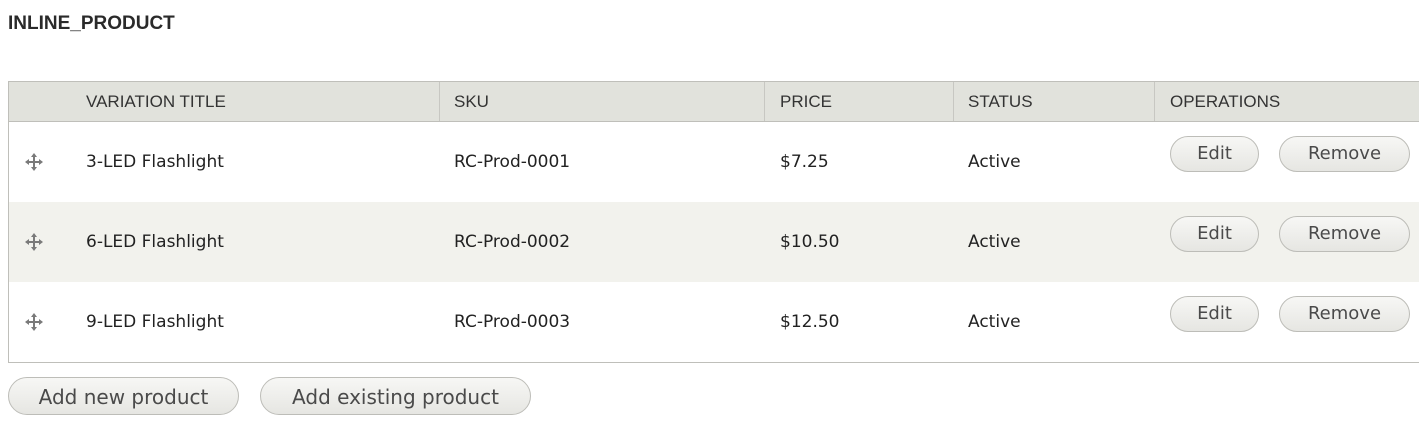  Describe the element at coordinates (123, 396) in the screenshot. I see `add-new-product-button: Add new product` at that location.